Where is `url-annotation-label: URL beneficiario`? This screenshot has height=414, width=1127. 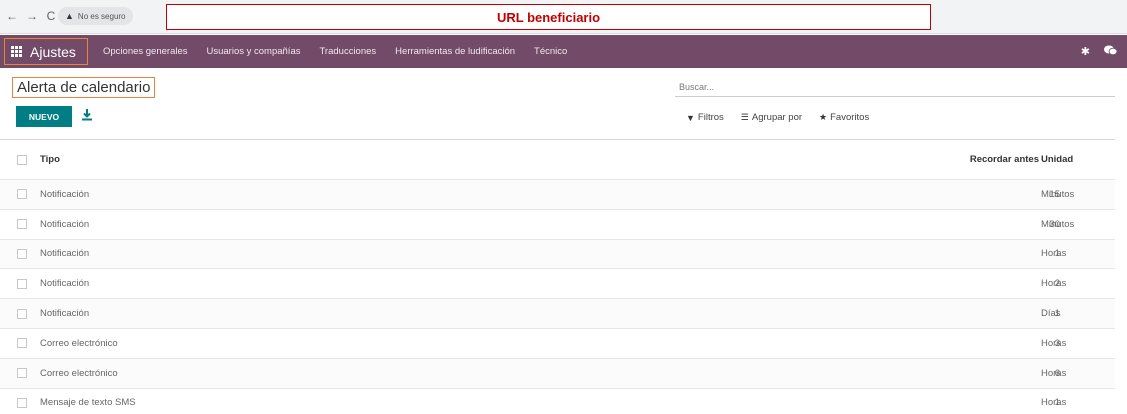
url-annotation-label: URL beneficiario is located at coordinates (548, 17).